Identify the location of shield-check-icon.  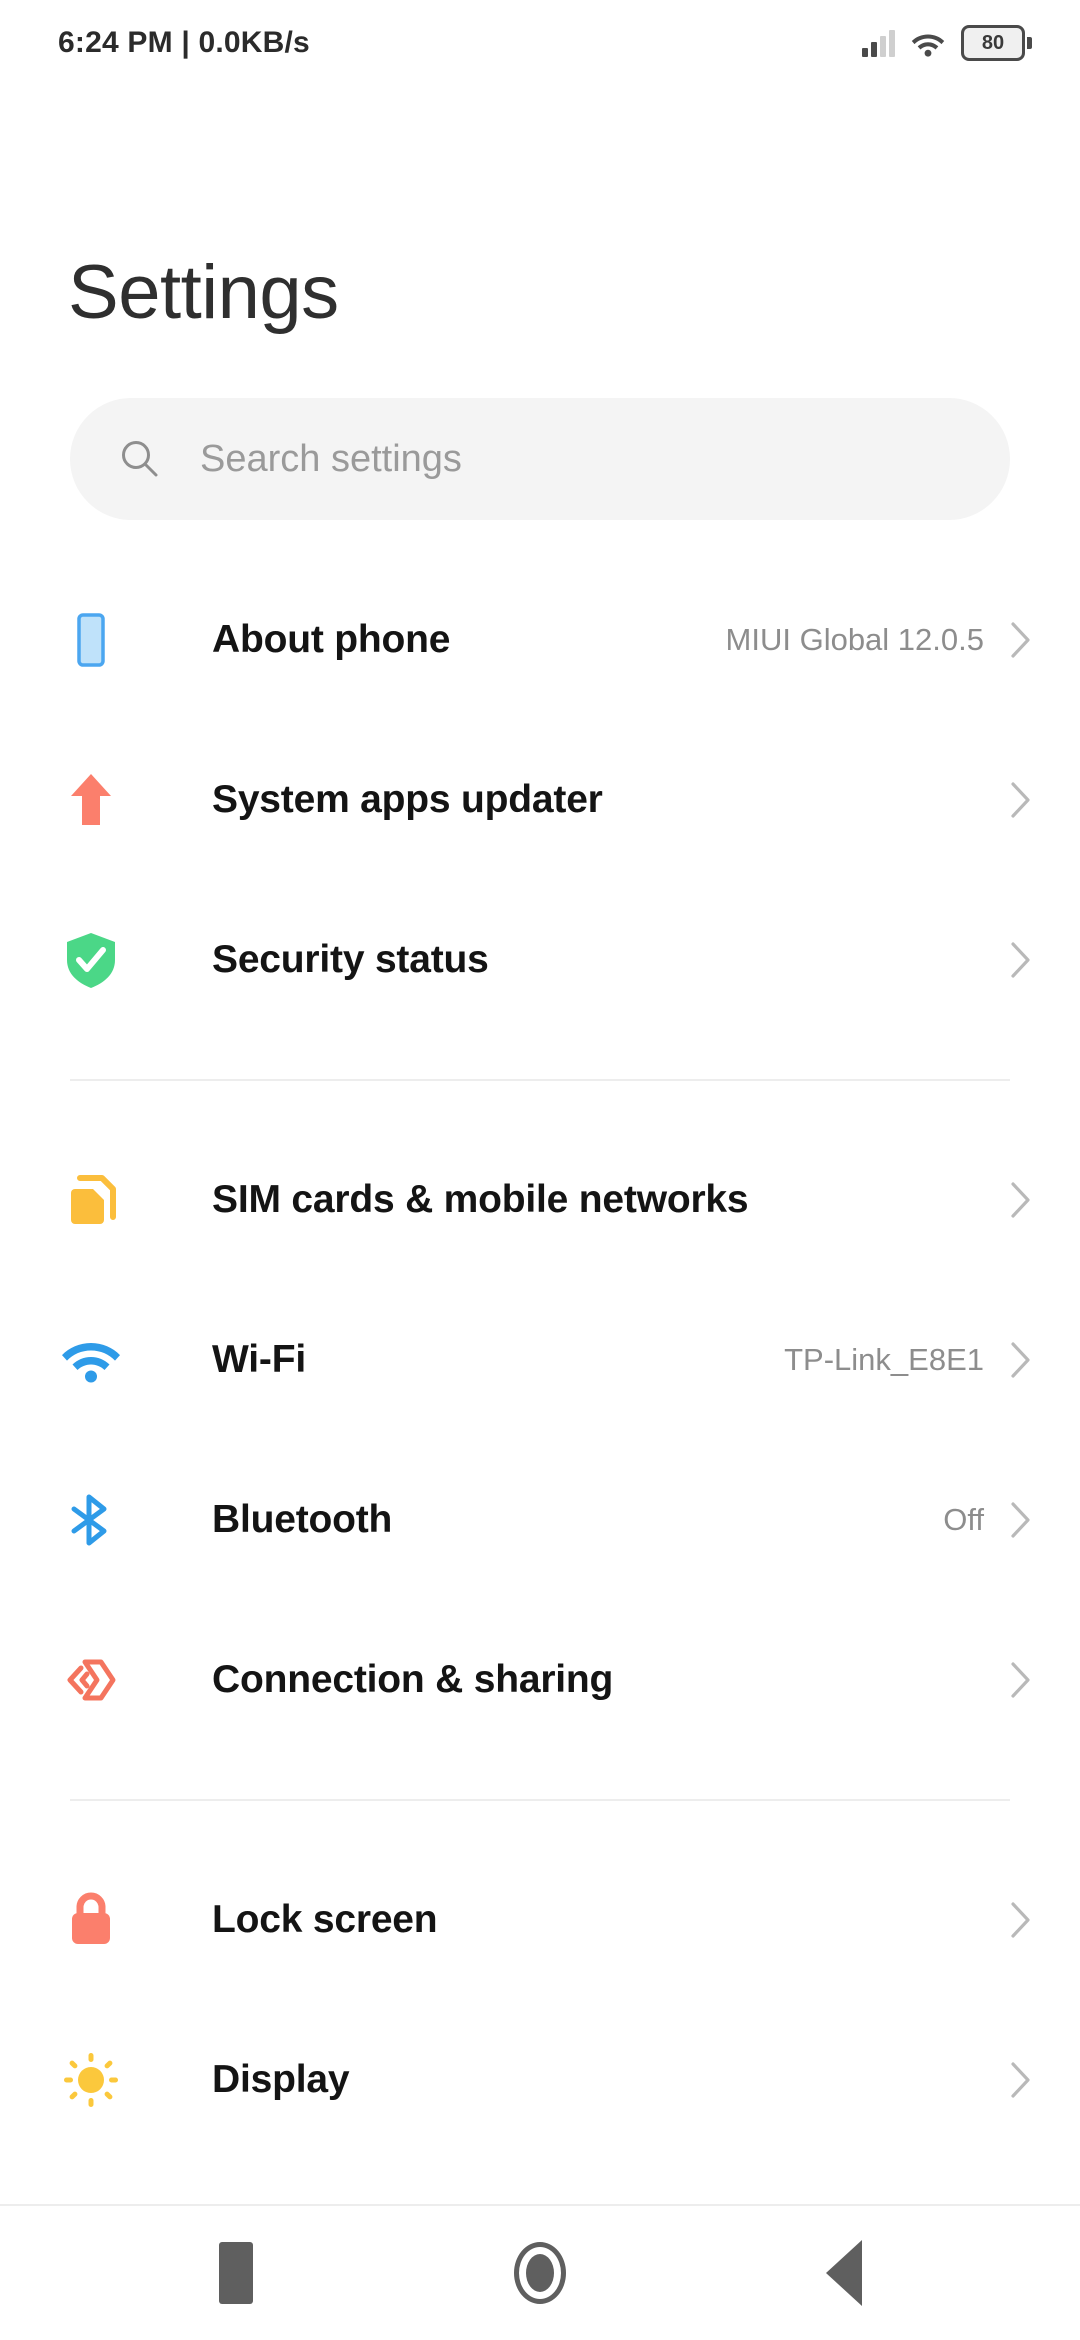
(91, 960).